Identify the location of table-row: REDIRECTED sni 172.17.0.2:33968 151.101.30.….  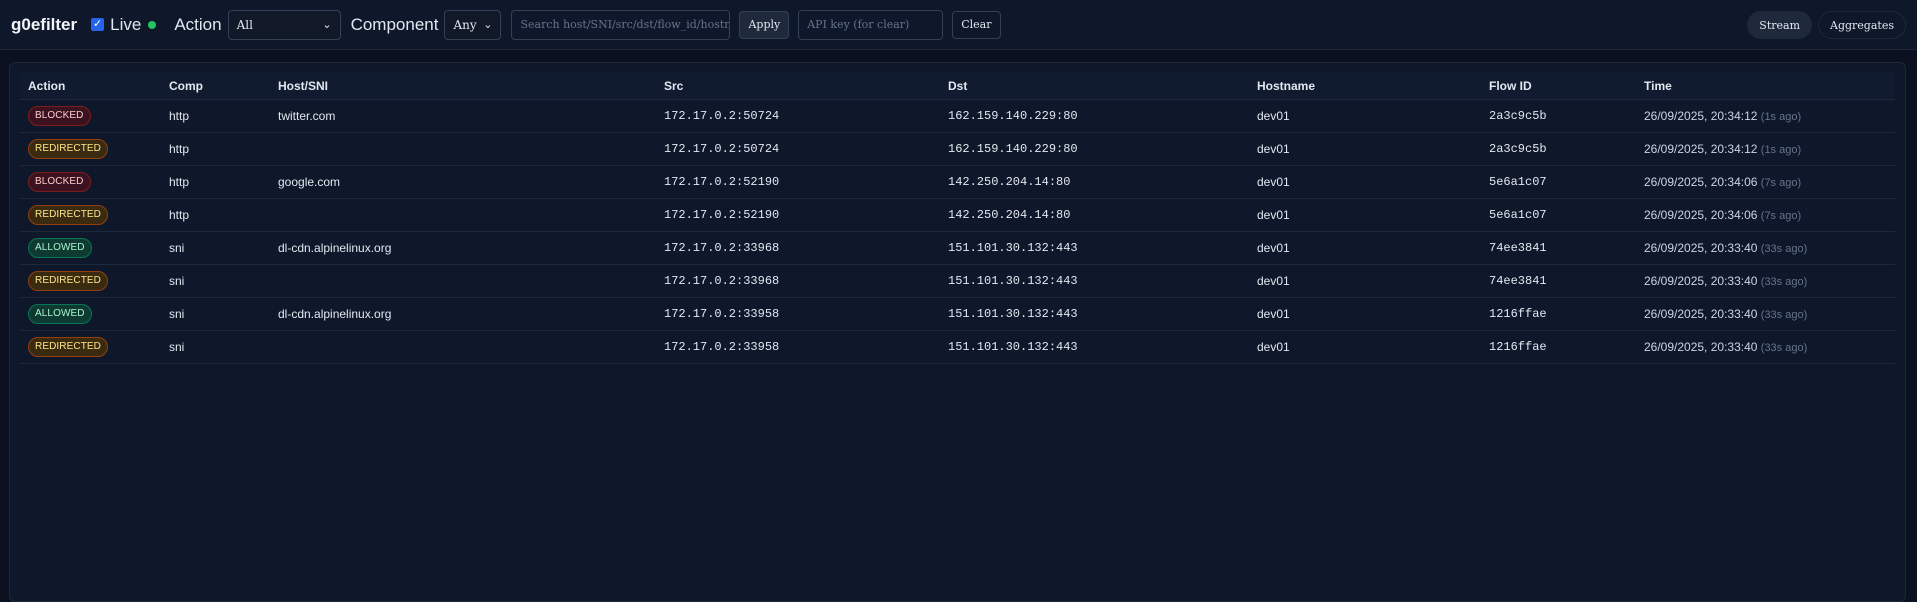
(957, 281).